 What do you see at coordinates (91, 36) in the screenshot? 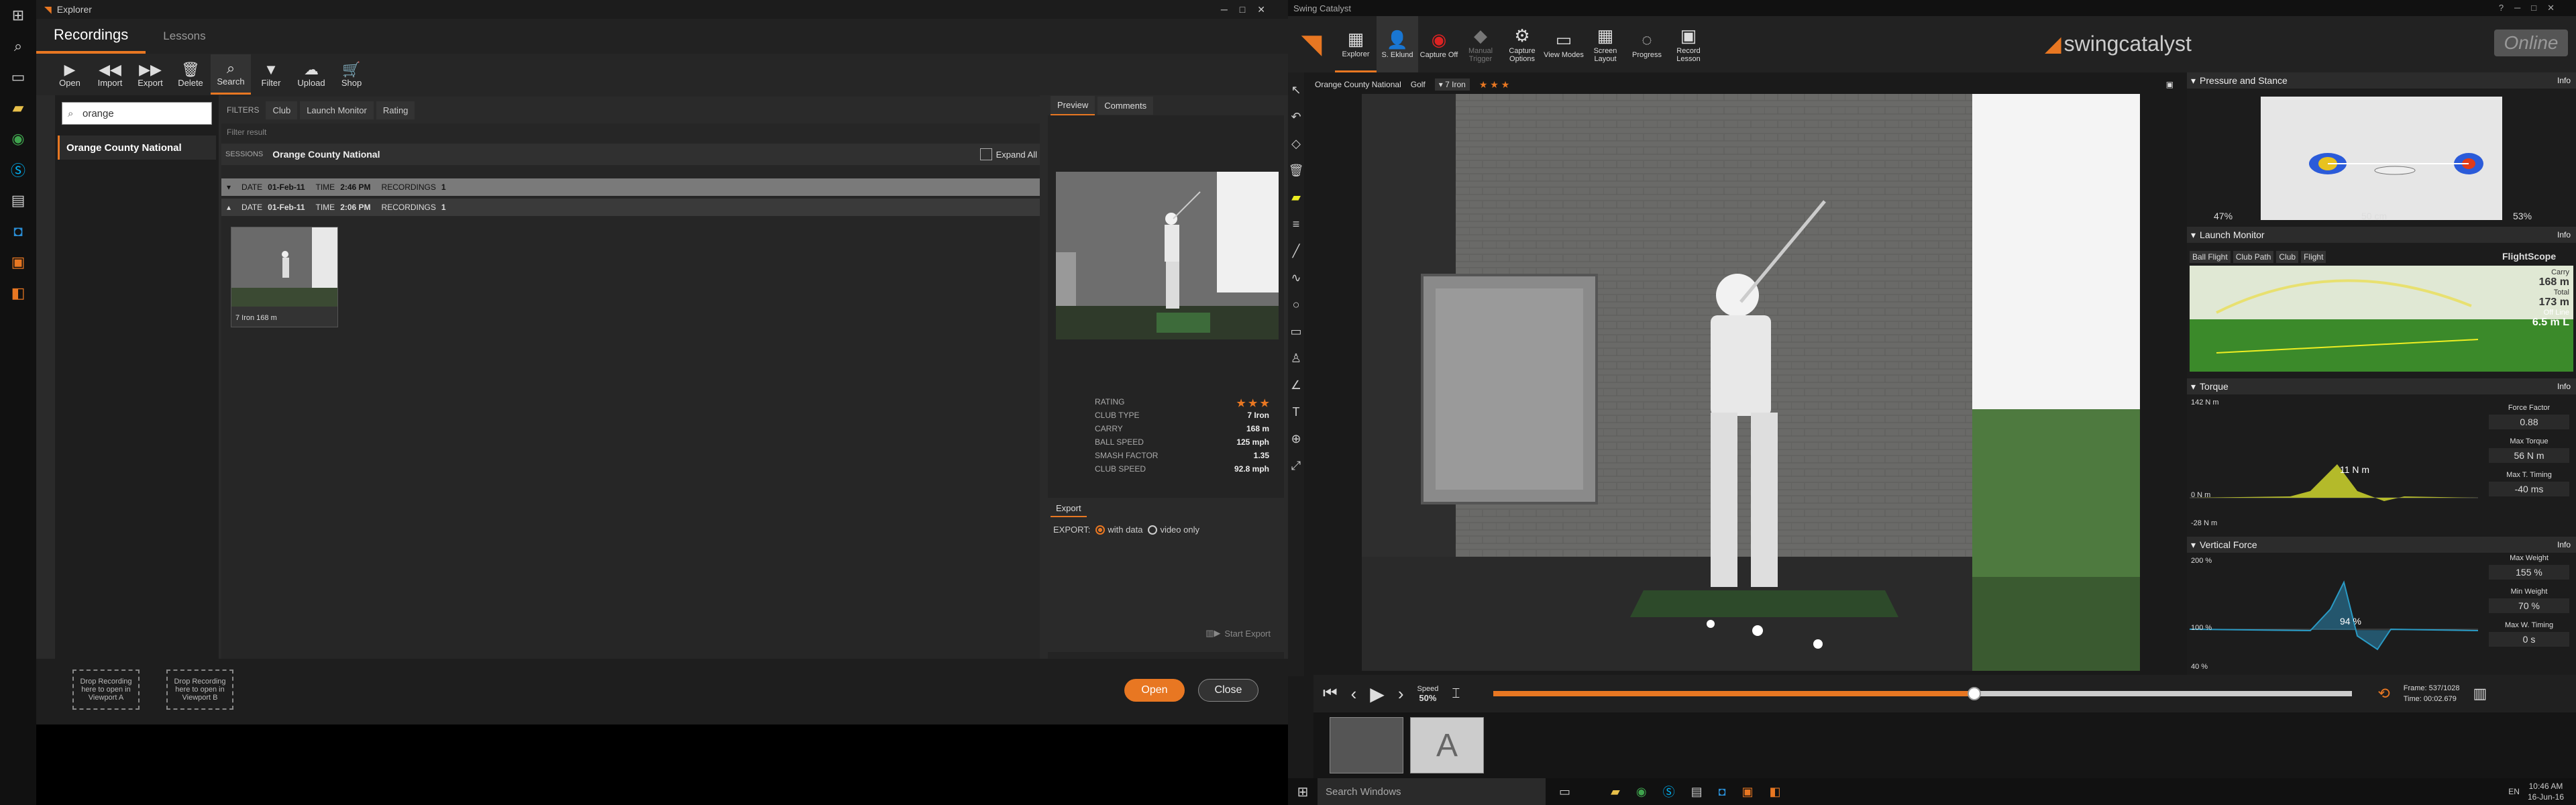
I see `tab-recordings: Recordings` at bounding box center [91, 36].